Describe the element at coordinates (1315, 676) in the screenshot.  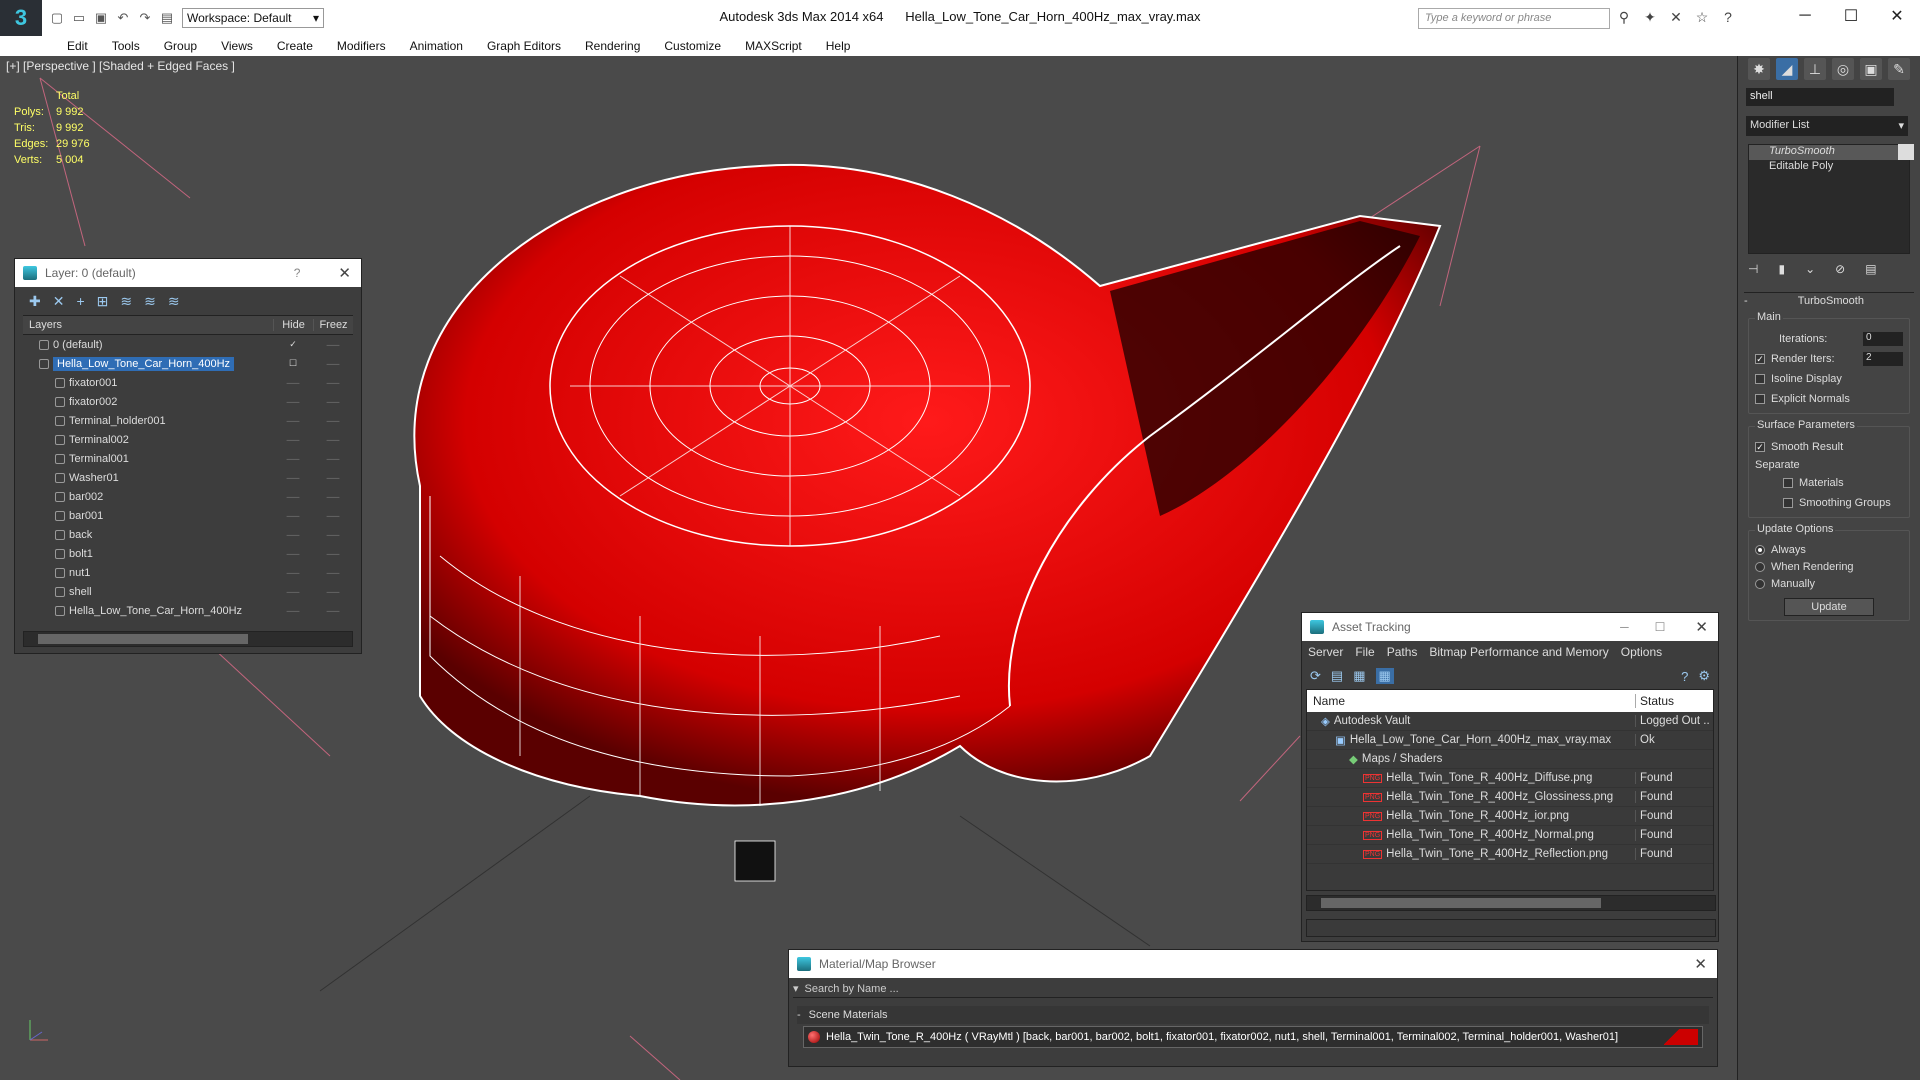
I see `refresh-icon: ⟳` at that location.